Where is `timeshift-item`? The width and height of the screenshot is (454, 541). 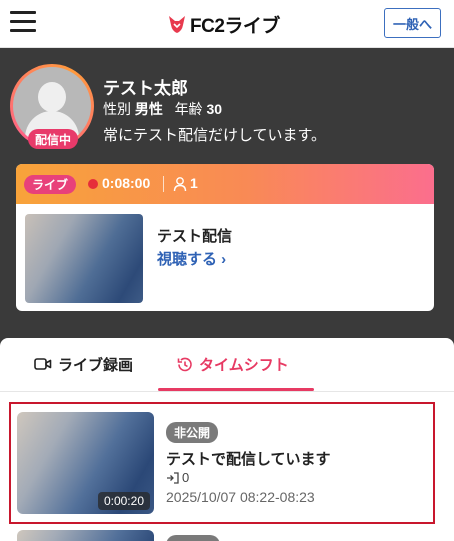
timeshift-item is located at coordinates (222, 534).